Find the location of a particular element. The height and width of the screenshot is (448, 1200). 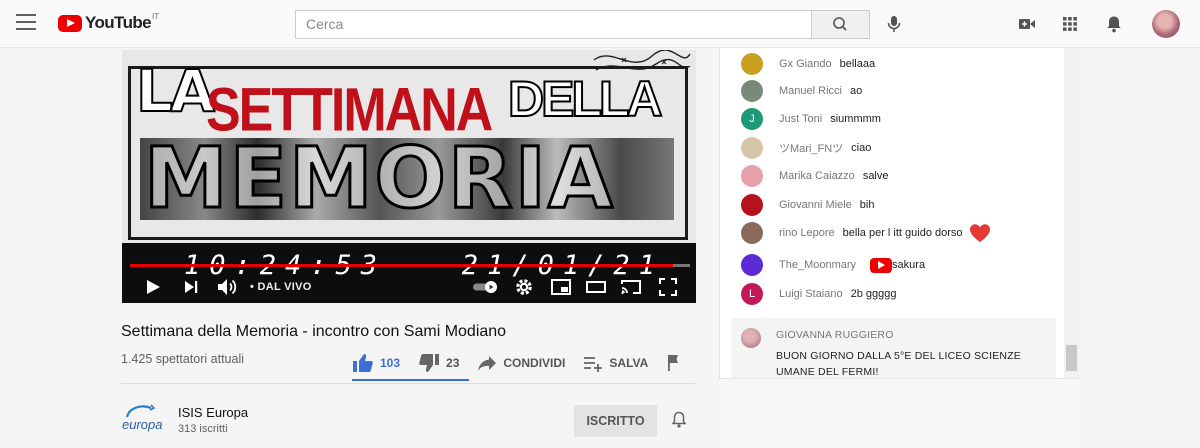

chat-message-text: bih is located at coordinates (867, 205).